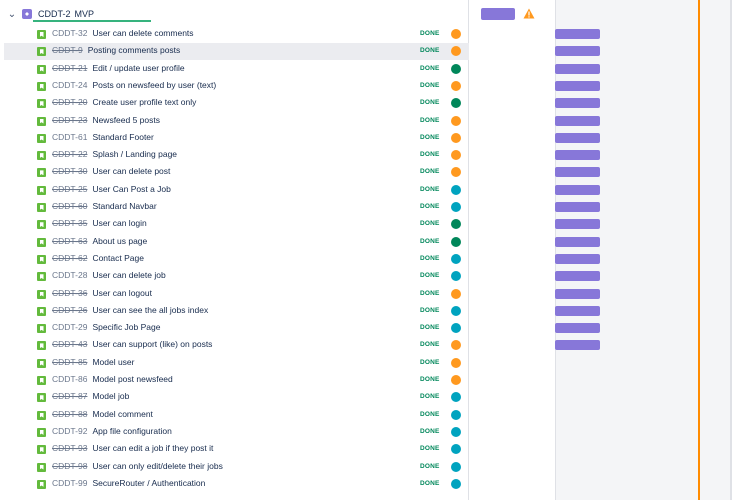 This screenshot has height=500, width=732. What do you see at coordinates (110, 396) in the screenshot?
I see `issue-summary: Model job` at bounding box center [110, 396].